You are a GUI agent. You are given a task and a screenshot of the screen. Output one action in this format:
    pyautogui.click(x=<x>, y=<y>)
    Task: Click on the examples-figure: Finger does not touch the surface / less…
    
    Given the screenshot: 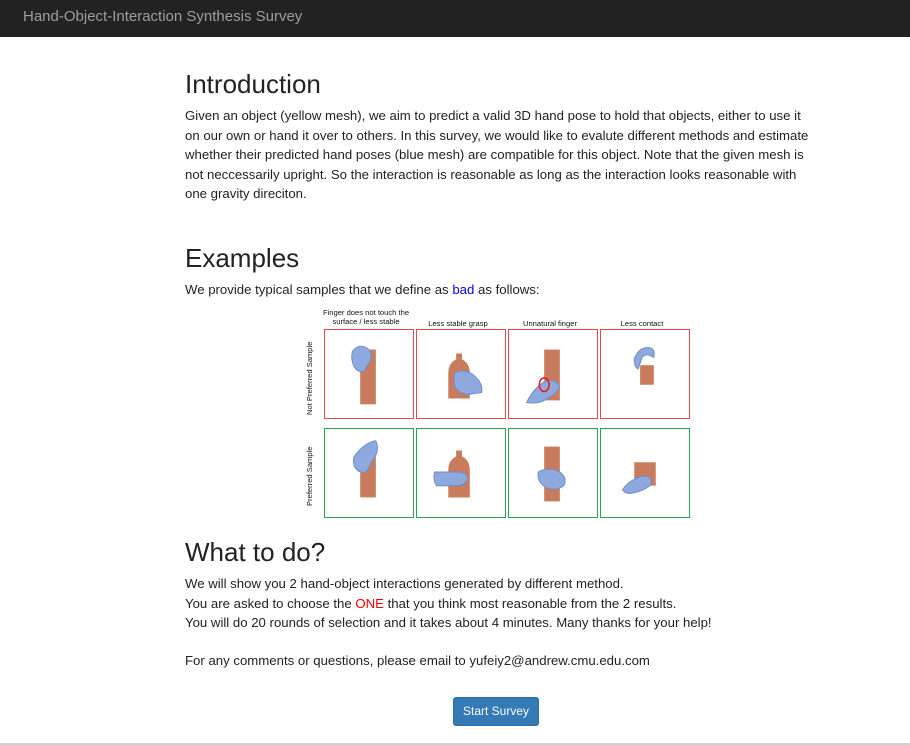 What is the action you would take?
    pyautogui.click(x=500, y=416)
    